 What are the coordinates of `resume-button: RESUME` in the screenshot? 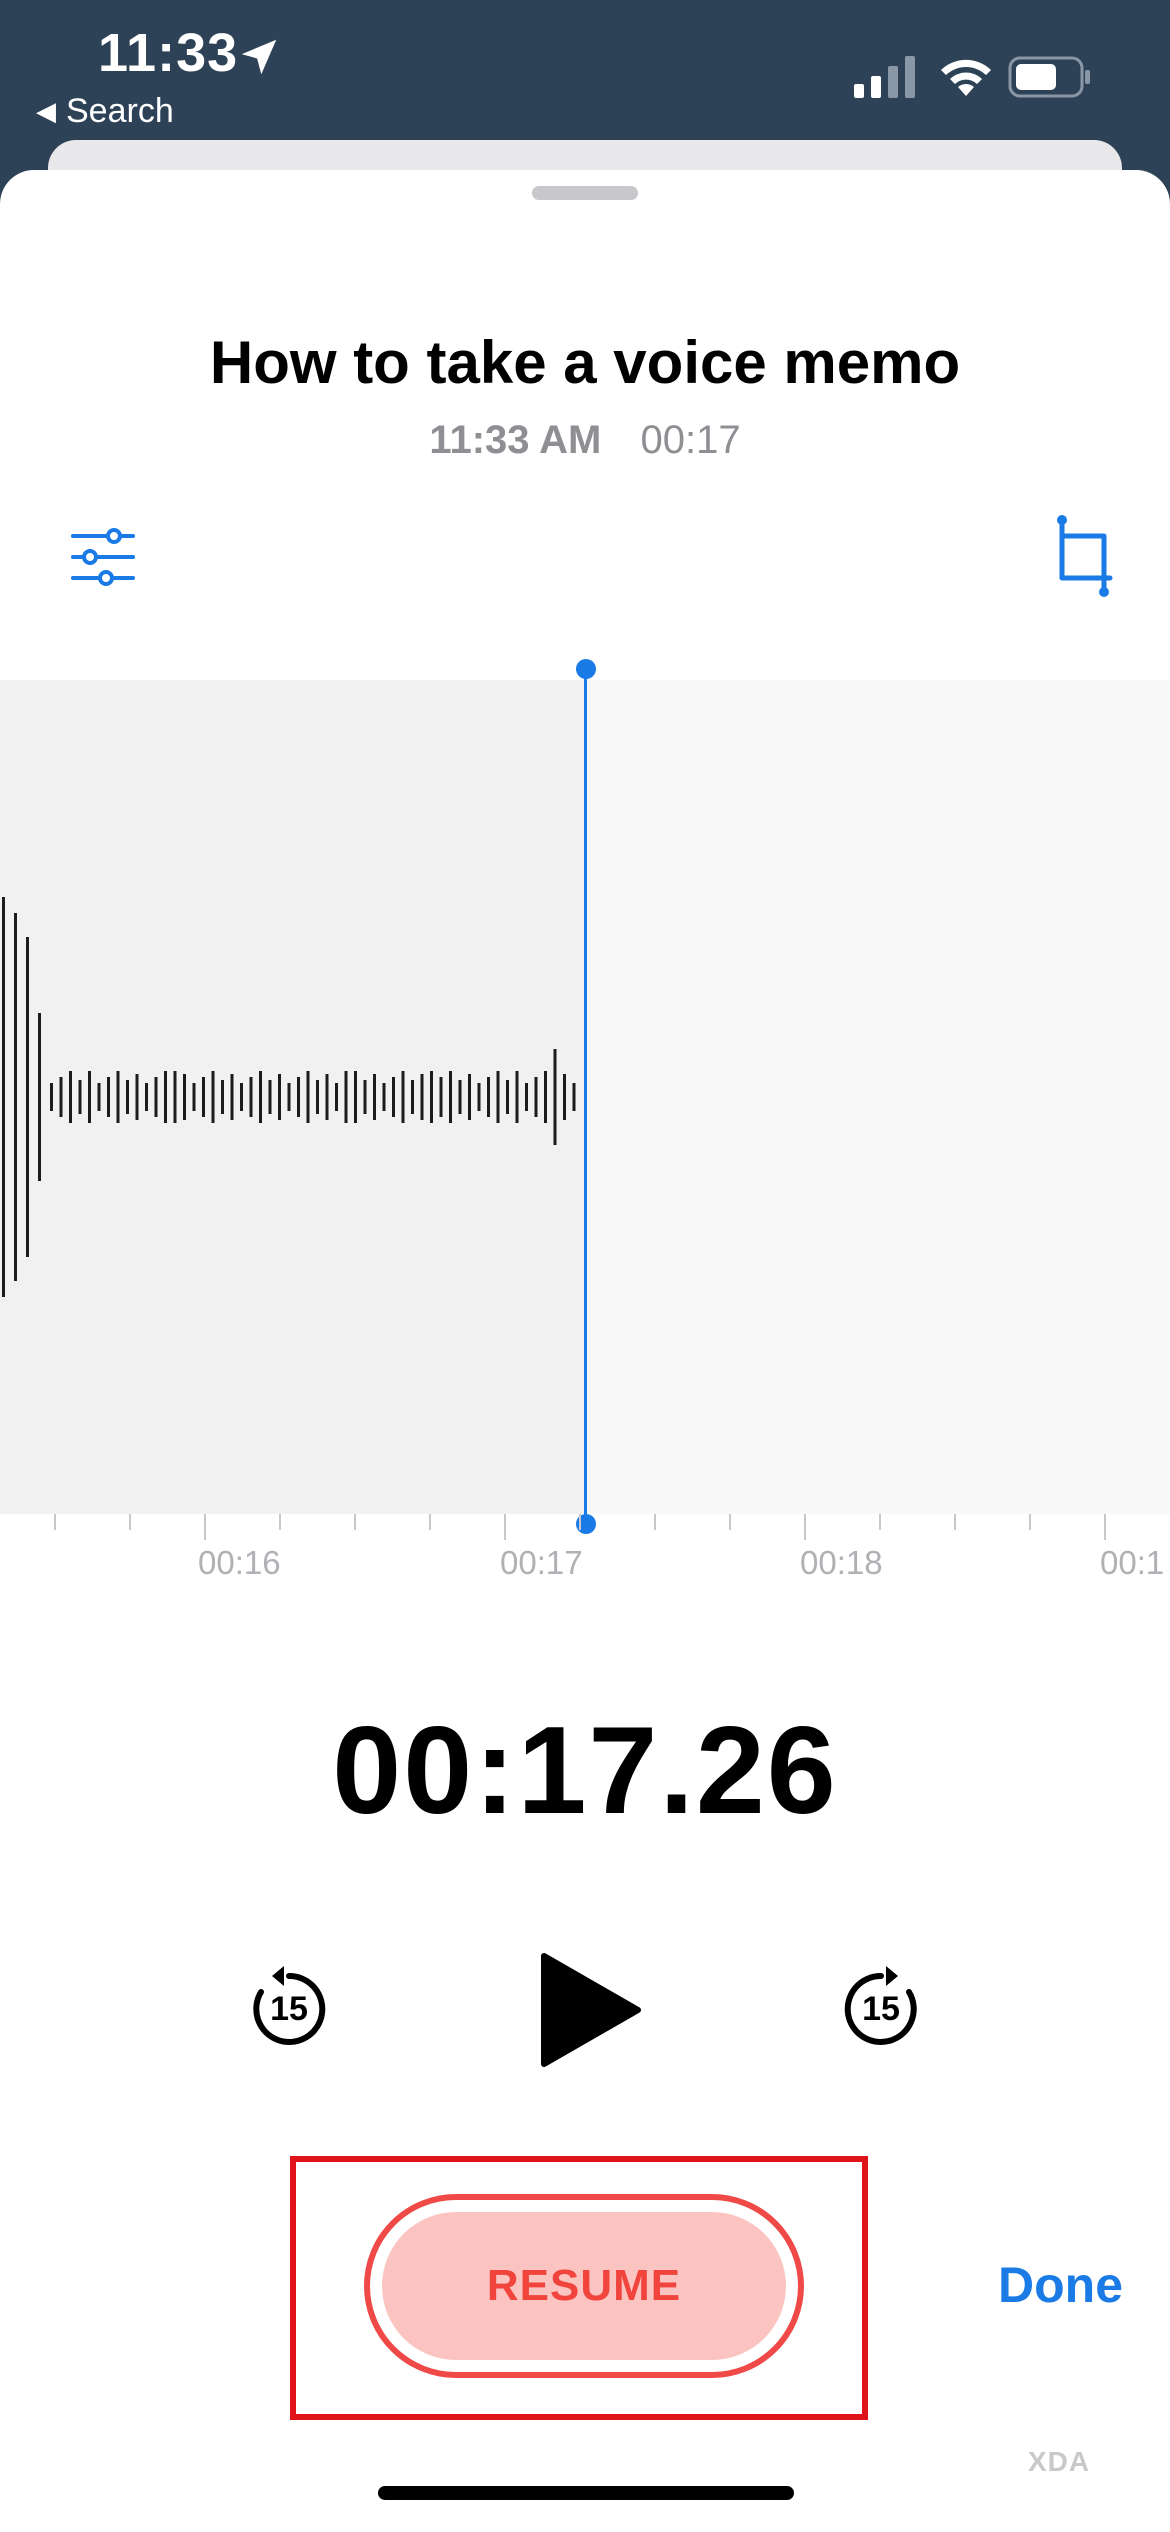 It's located at (584, 2286).